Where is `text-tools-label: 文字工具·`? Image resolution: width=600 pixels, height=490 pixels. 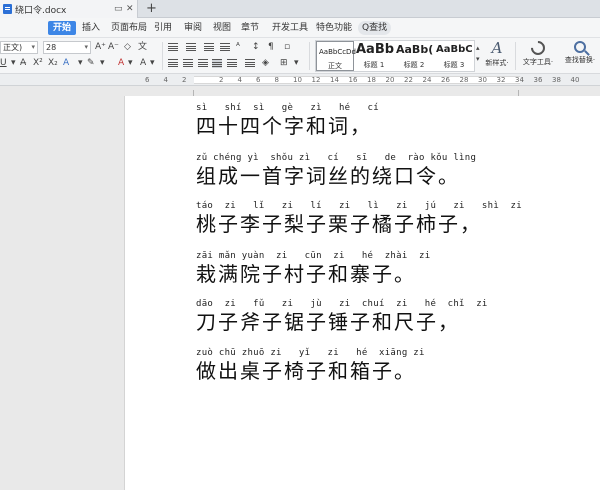 text-tools-label: 文字工具· is located at coordinates (538, 62).